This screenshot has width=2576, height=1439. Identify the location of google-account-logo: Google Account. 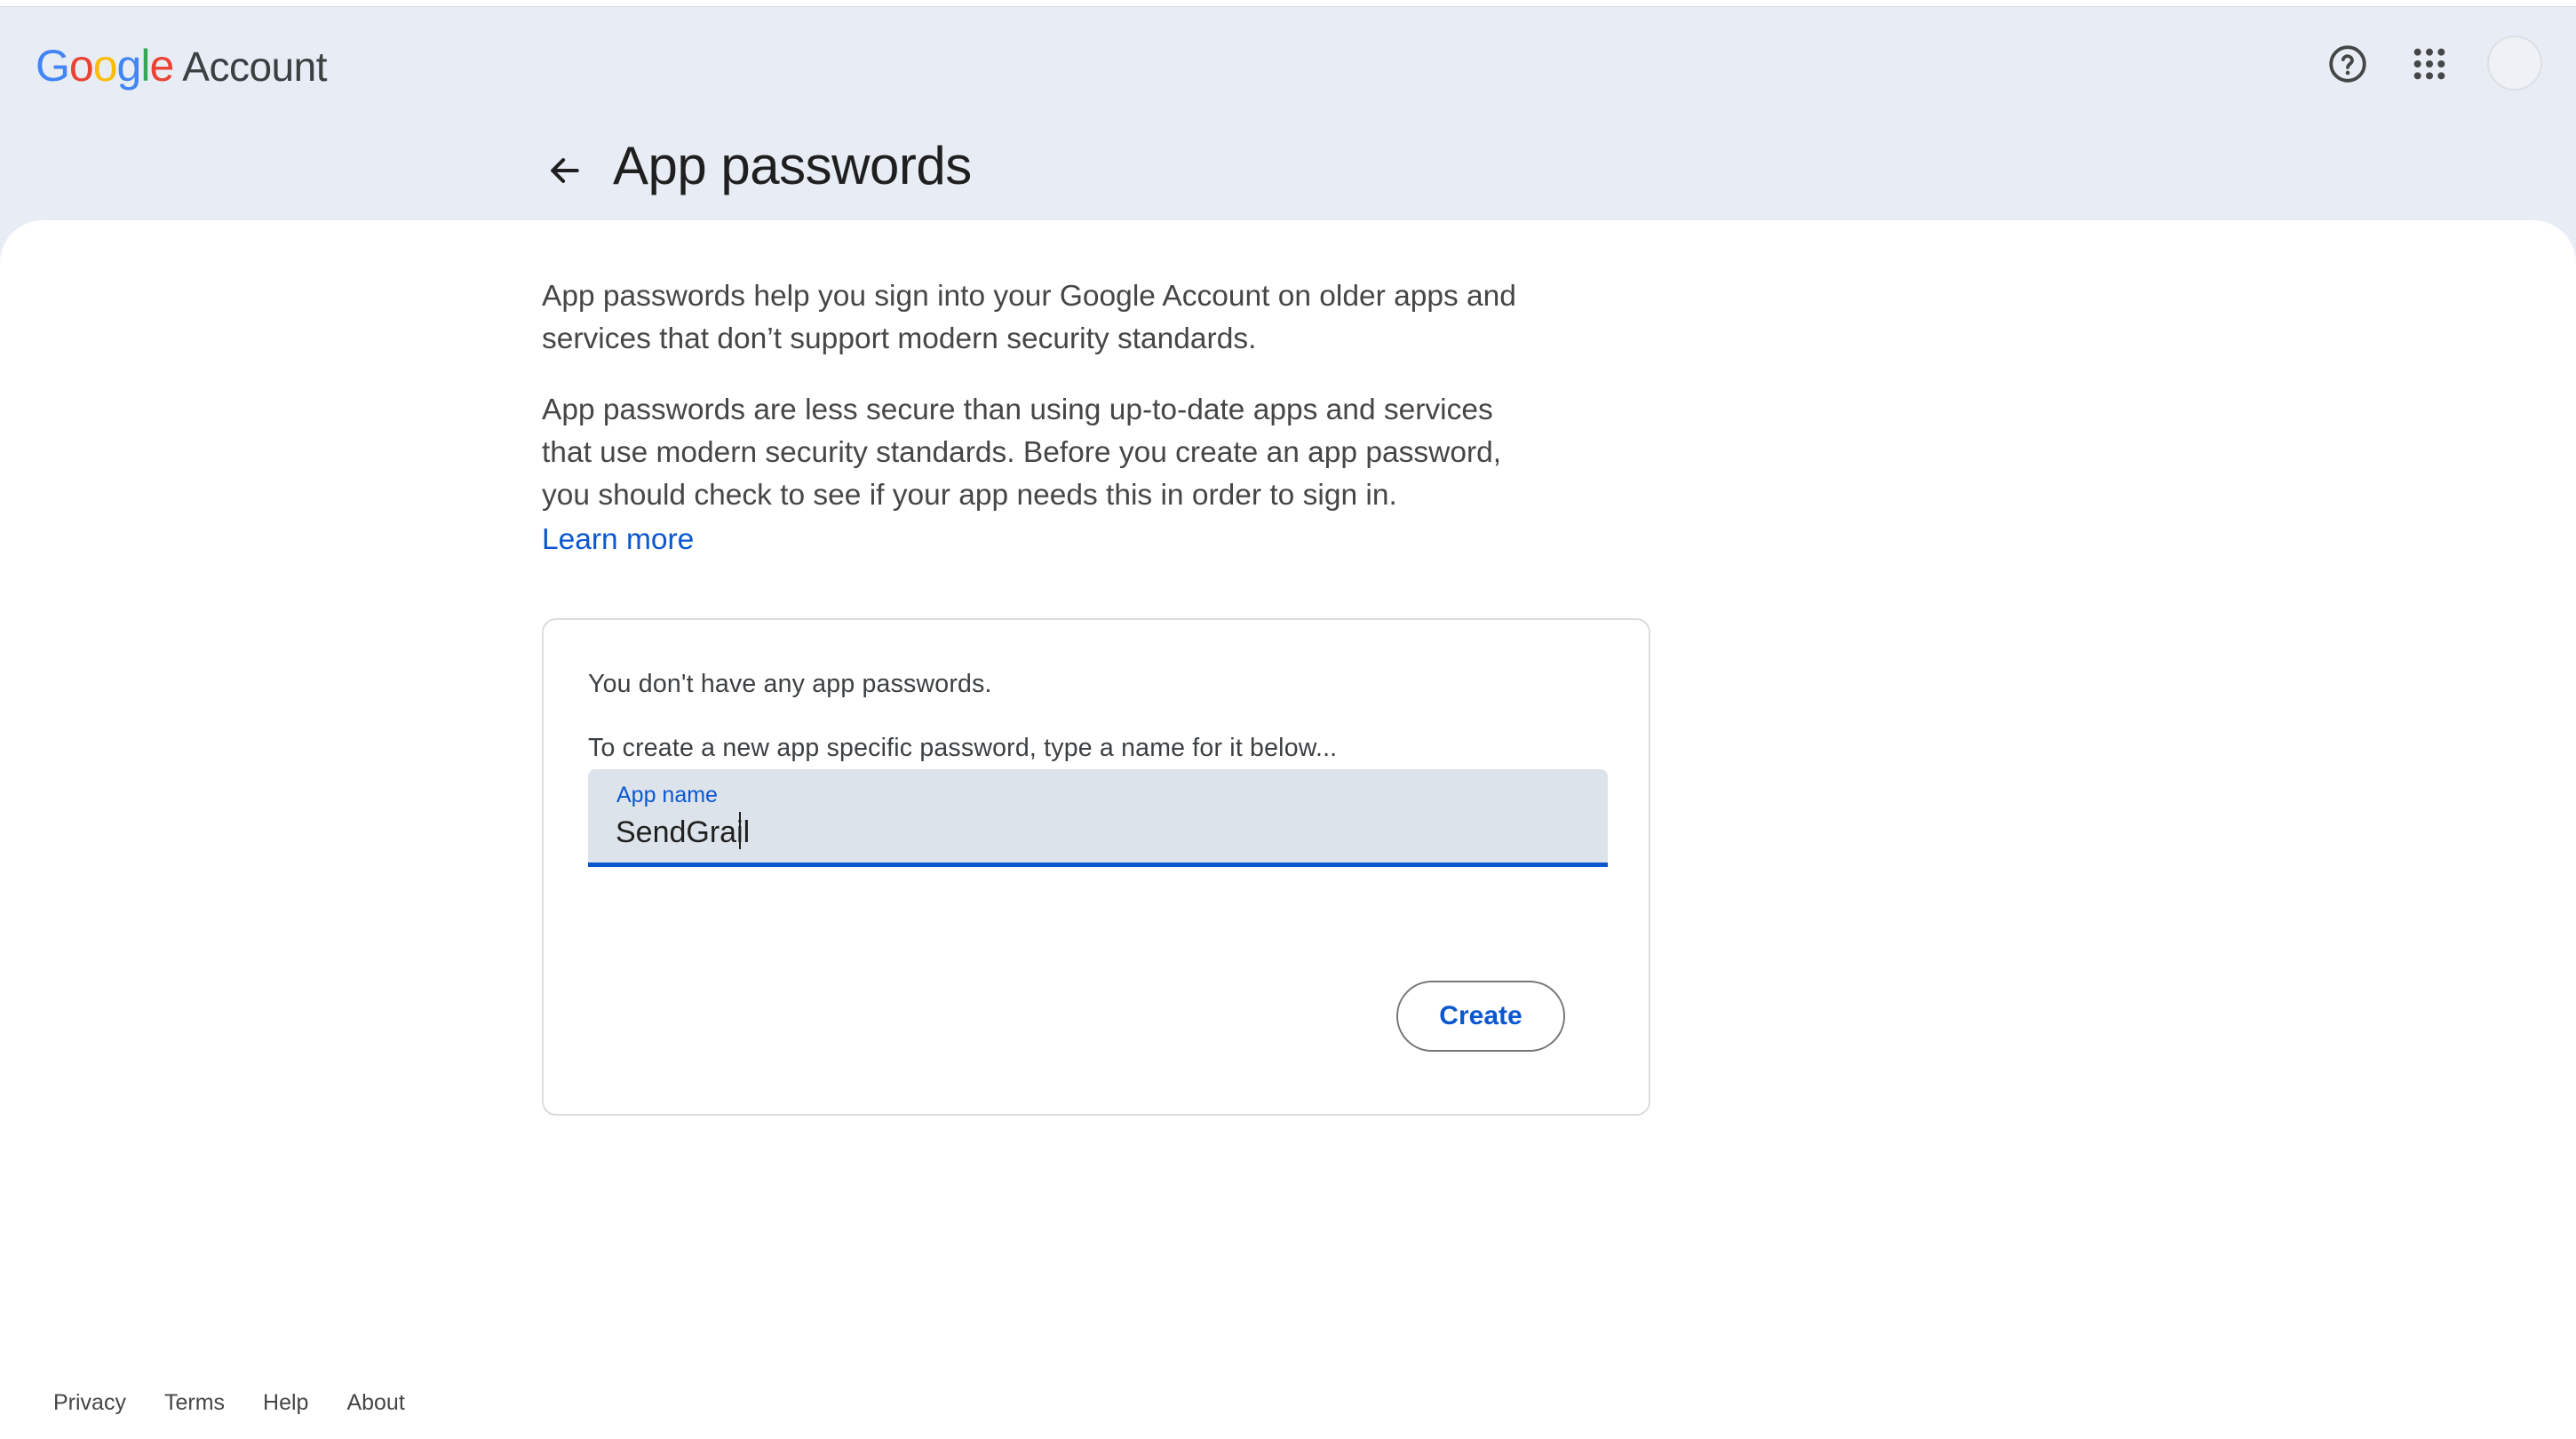
(181, 66).